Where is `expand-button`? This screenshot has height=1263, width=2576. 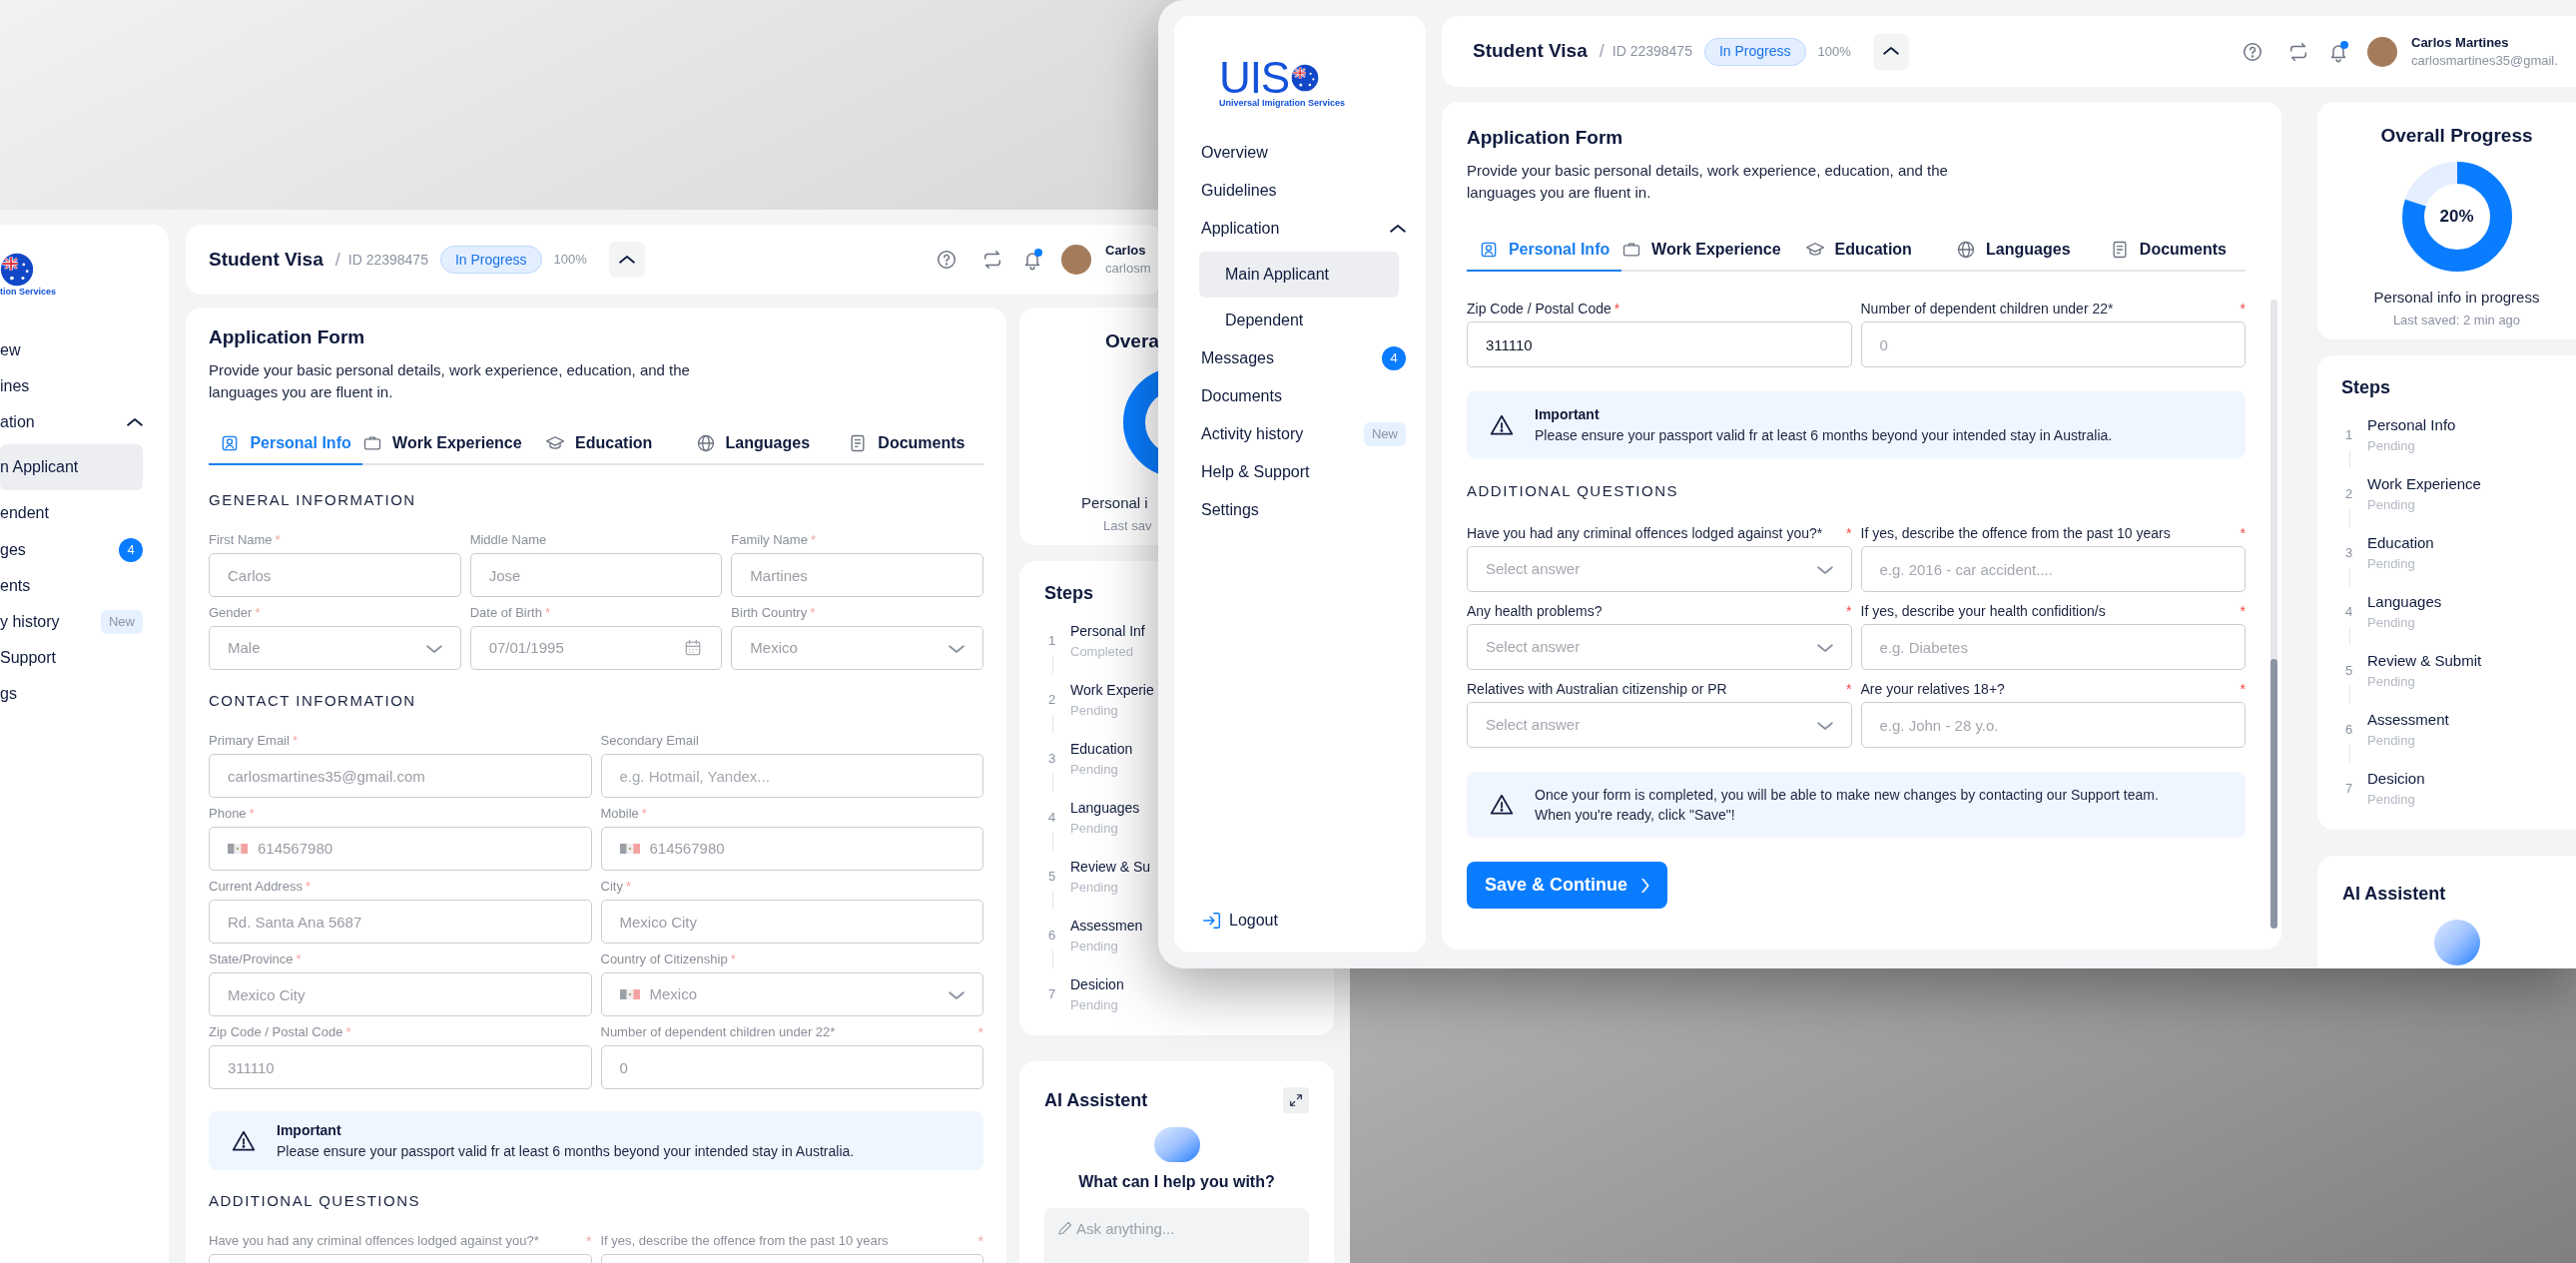
expand-button is located at coordinates (1296, 1100).